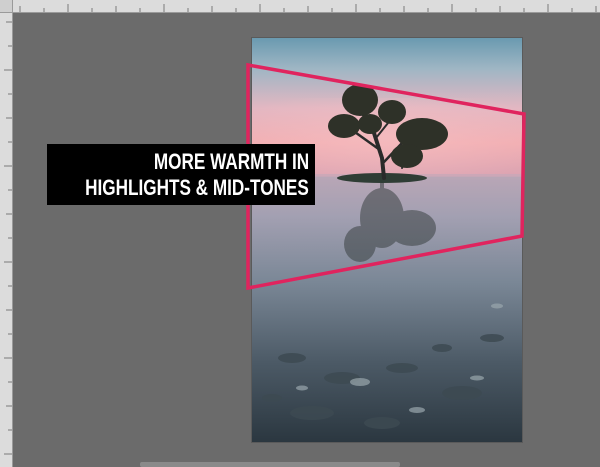  I want to click on vertical-ruler-ticks, so click(8, 238).